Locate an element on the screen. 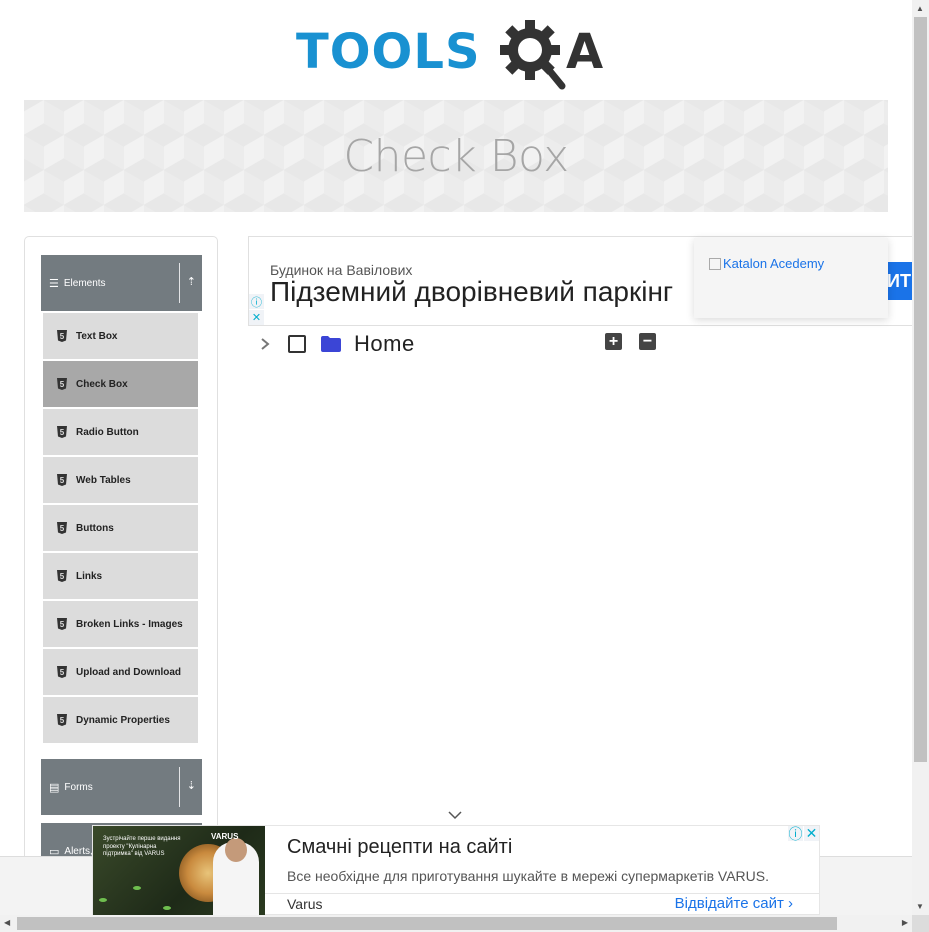  sidebar-item-label: Broken Links - Images is located at coordinates (129, 624).